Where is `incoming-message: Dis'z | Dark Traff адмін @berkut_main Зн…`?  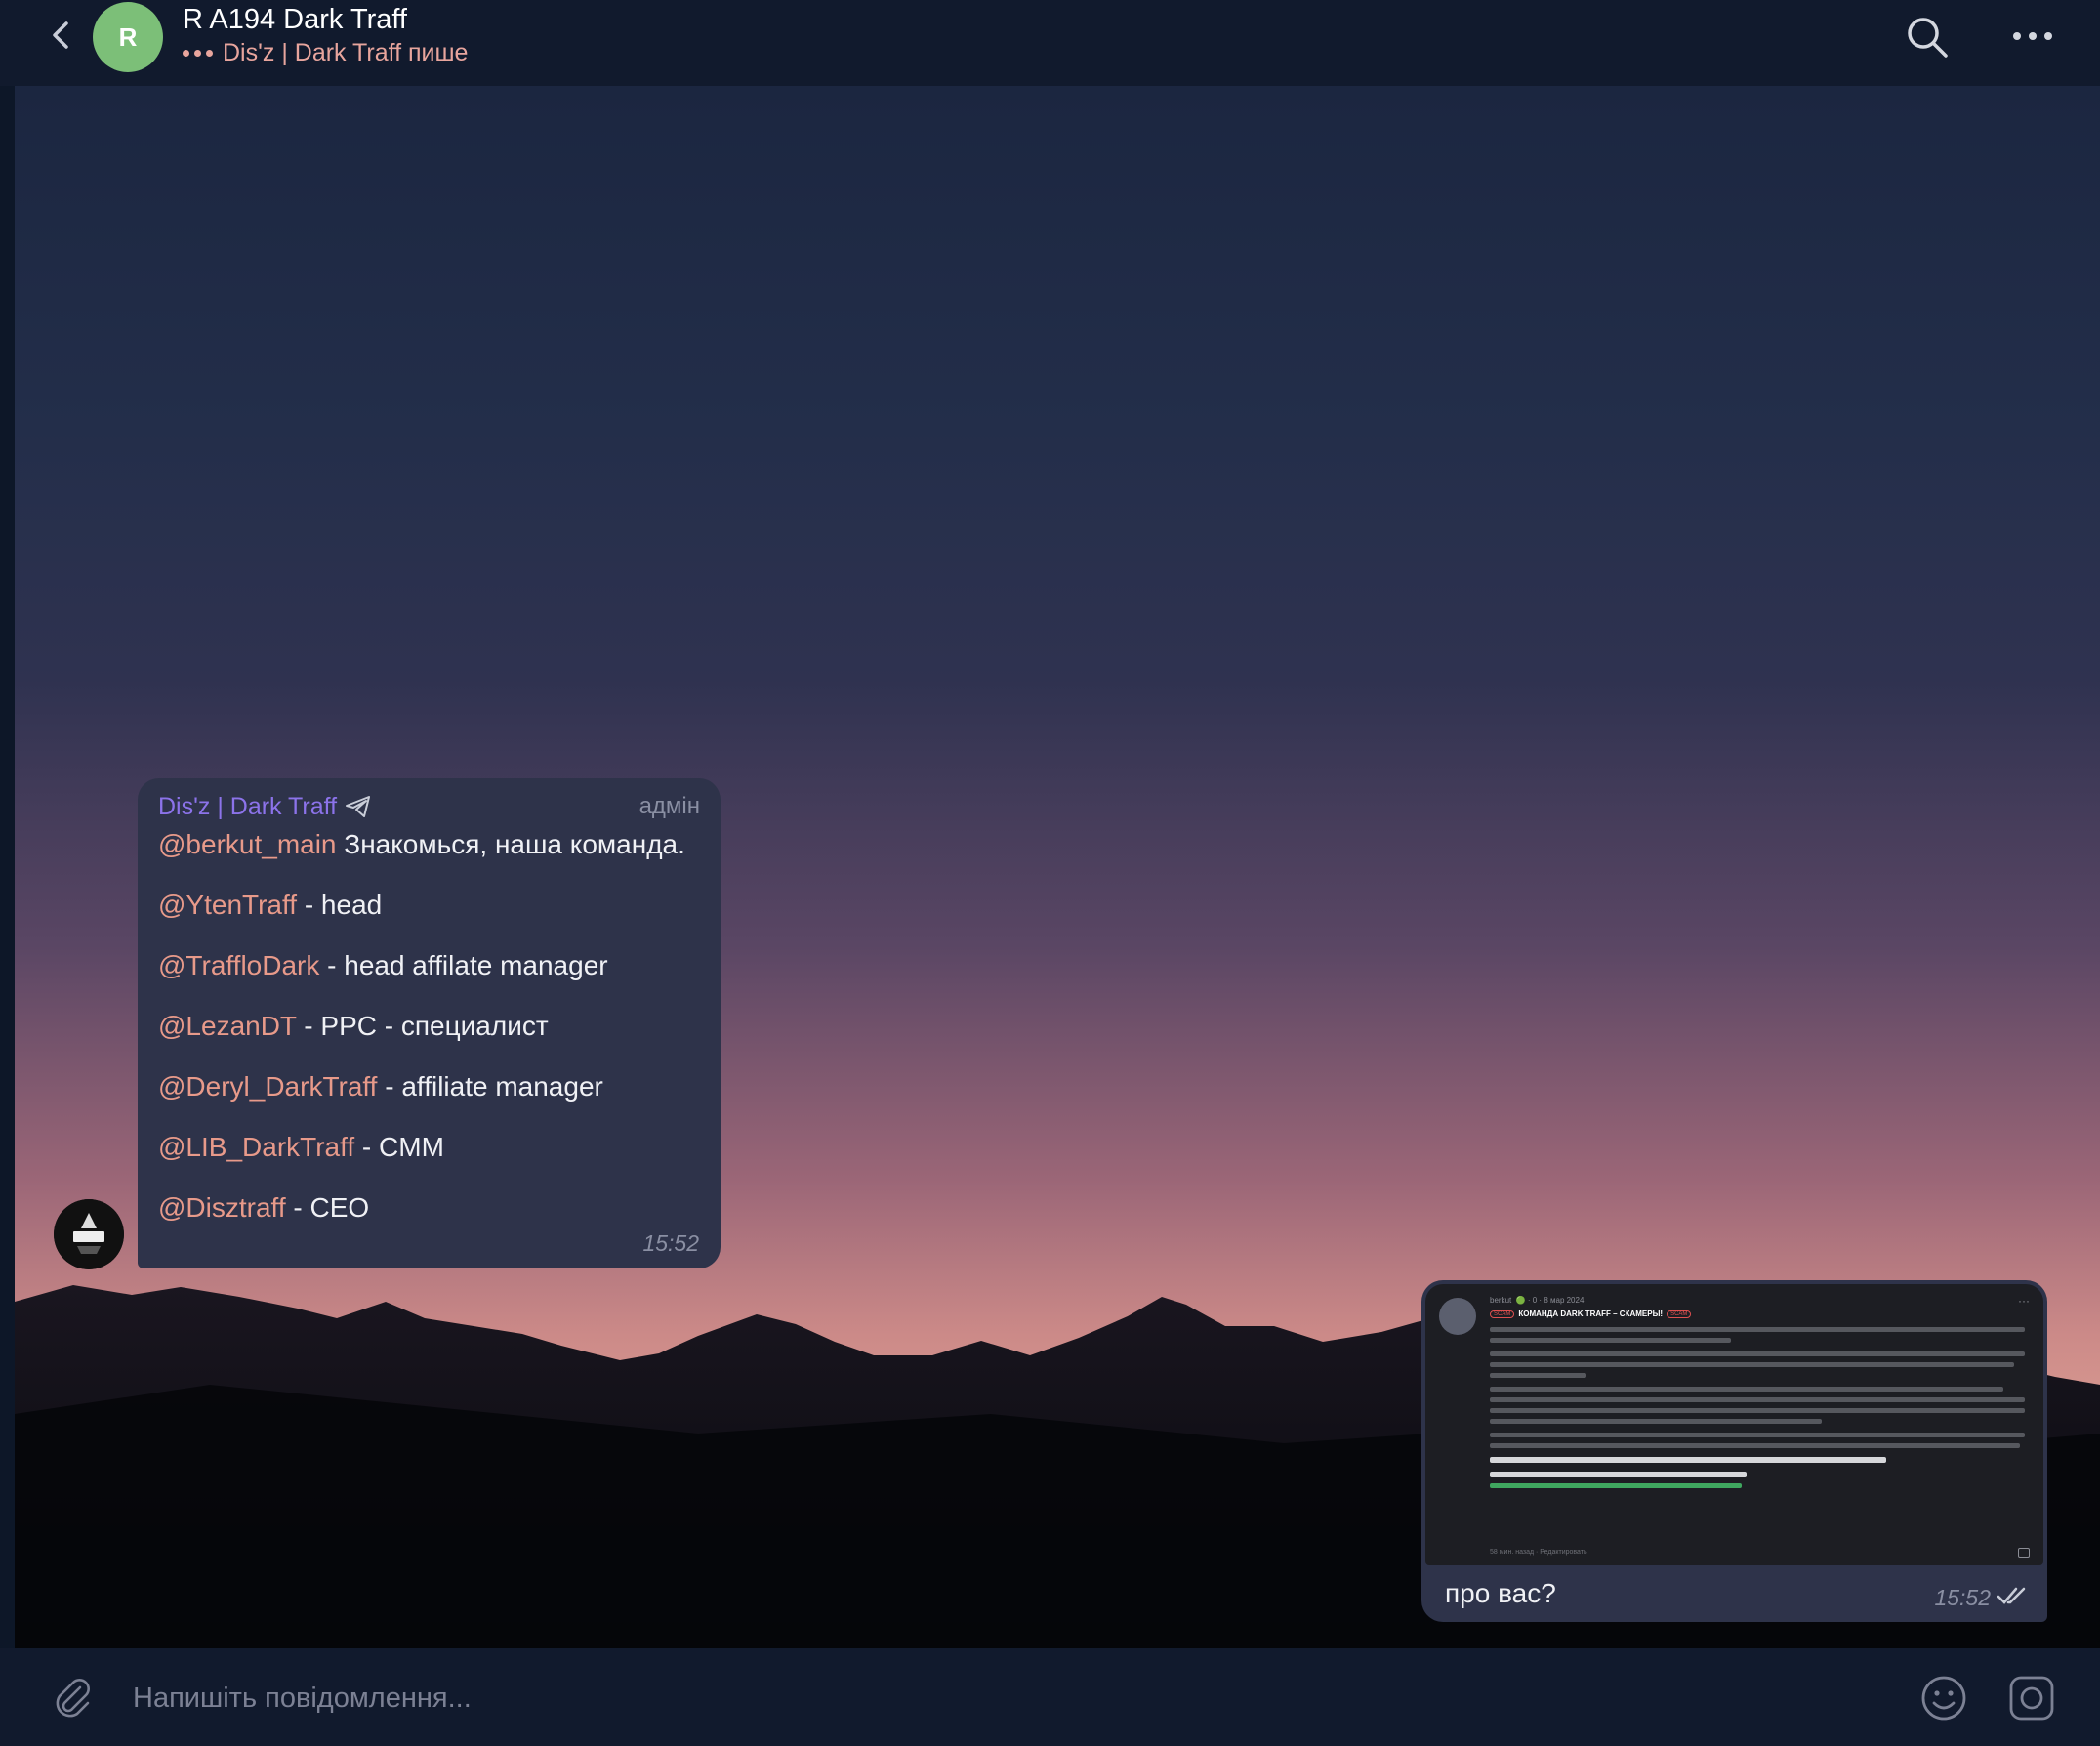 incoming-message: Dis'z | Dark Traff адмін @berkut_main Зн… is located at coordinates (429, 1023).